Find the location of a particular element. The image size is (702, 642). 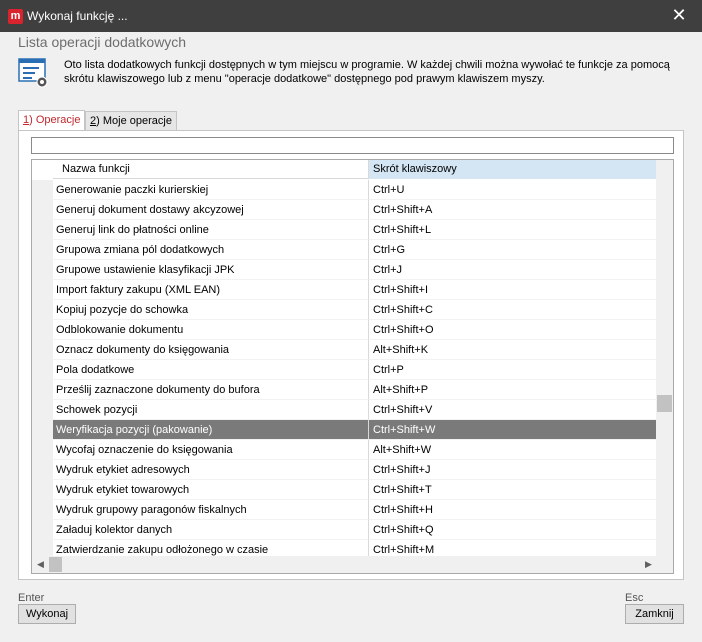

shortcut-cell: Ctrl+Shift+W is located at coordinates (513, 430).